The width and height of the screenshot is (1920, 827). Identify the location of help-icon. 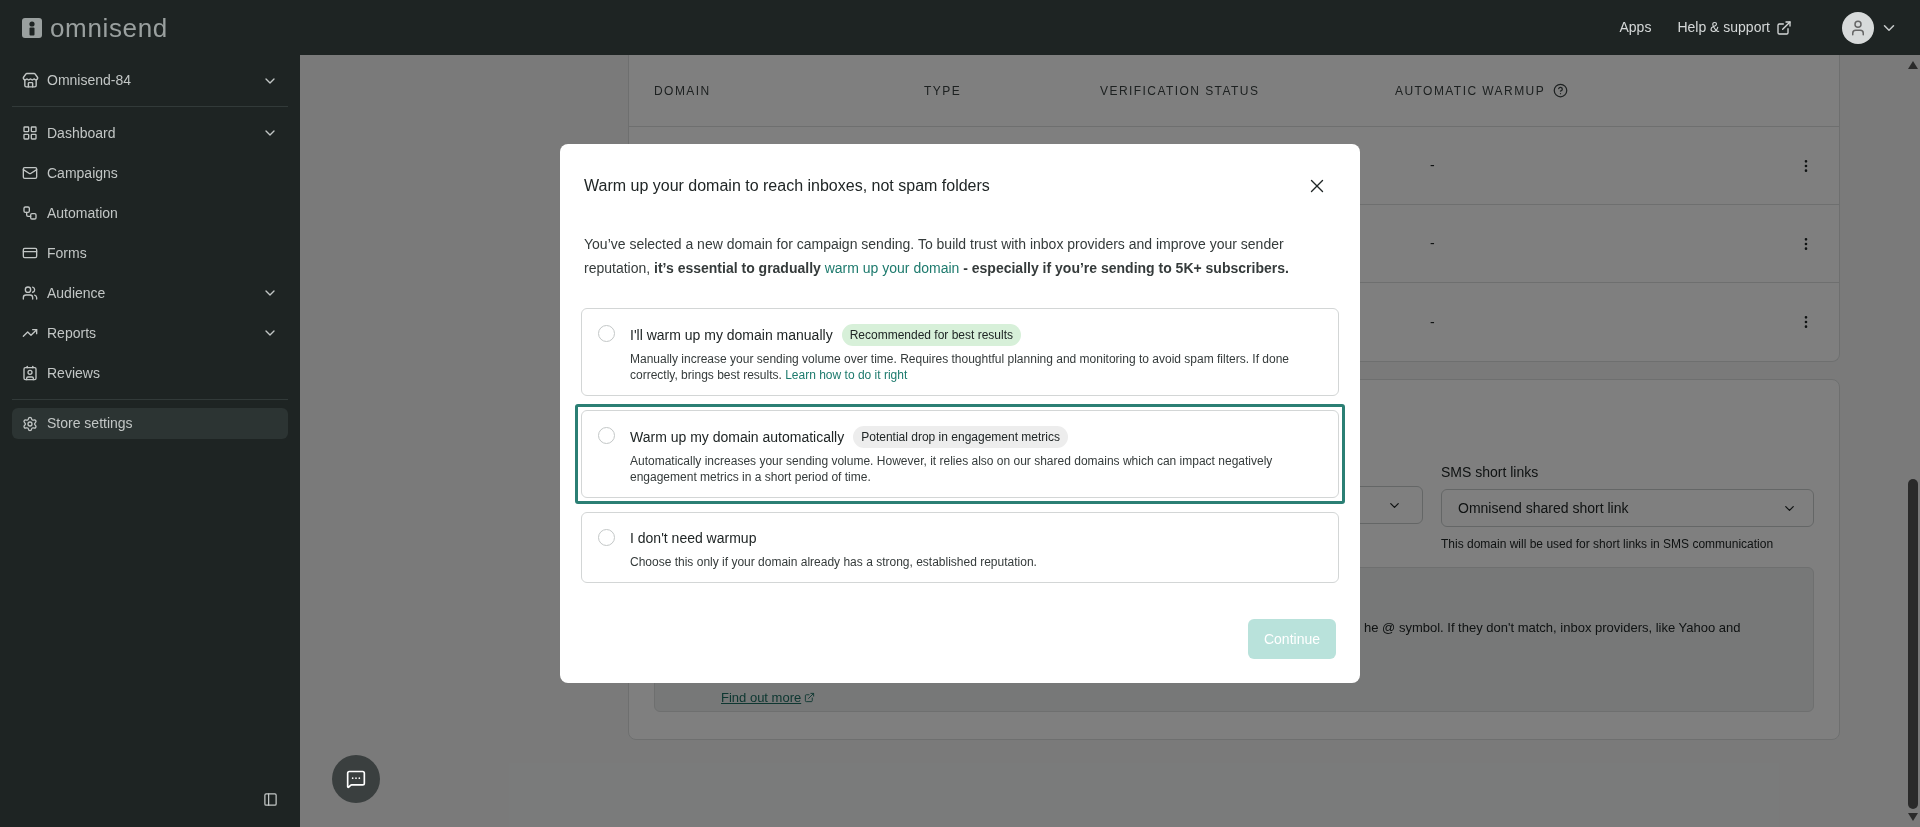
(1561, 90).